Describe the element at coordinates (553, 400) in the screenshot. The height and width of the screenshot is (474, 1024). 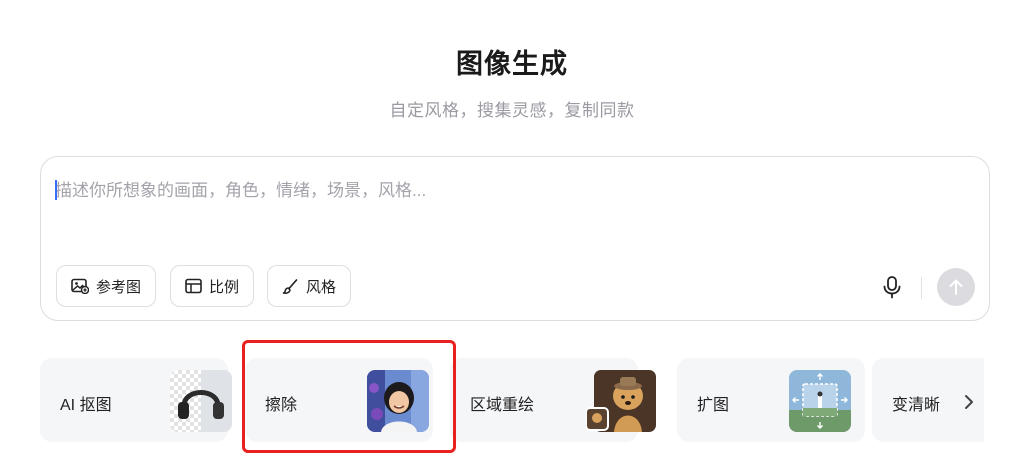
I see `card-region-repaint: 区域重绘` at that location.